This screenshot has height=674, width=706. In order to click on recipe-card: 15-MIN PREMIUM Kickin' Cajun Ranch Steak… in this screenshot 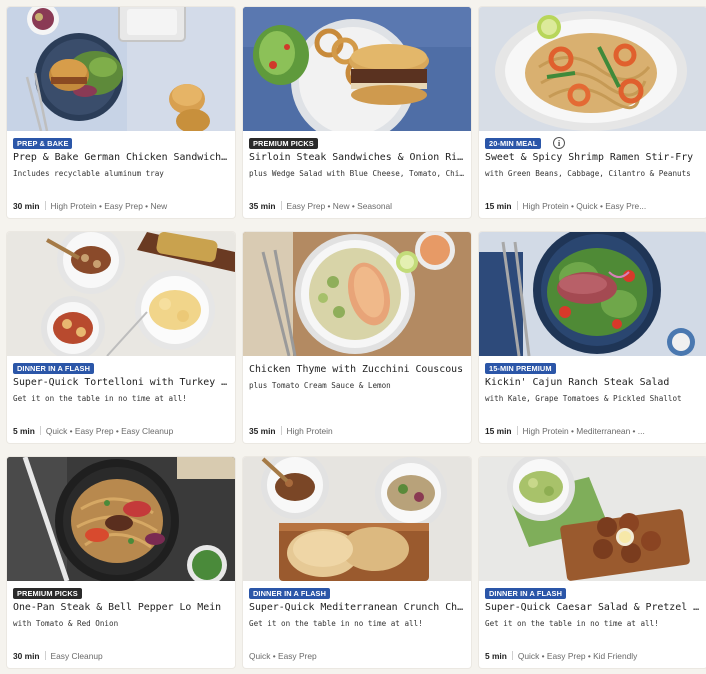, I will do `click(592, 337)`.